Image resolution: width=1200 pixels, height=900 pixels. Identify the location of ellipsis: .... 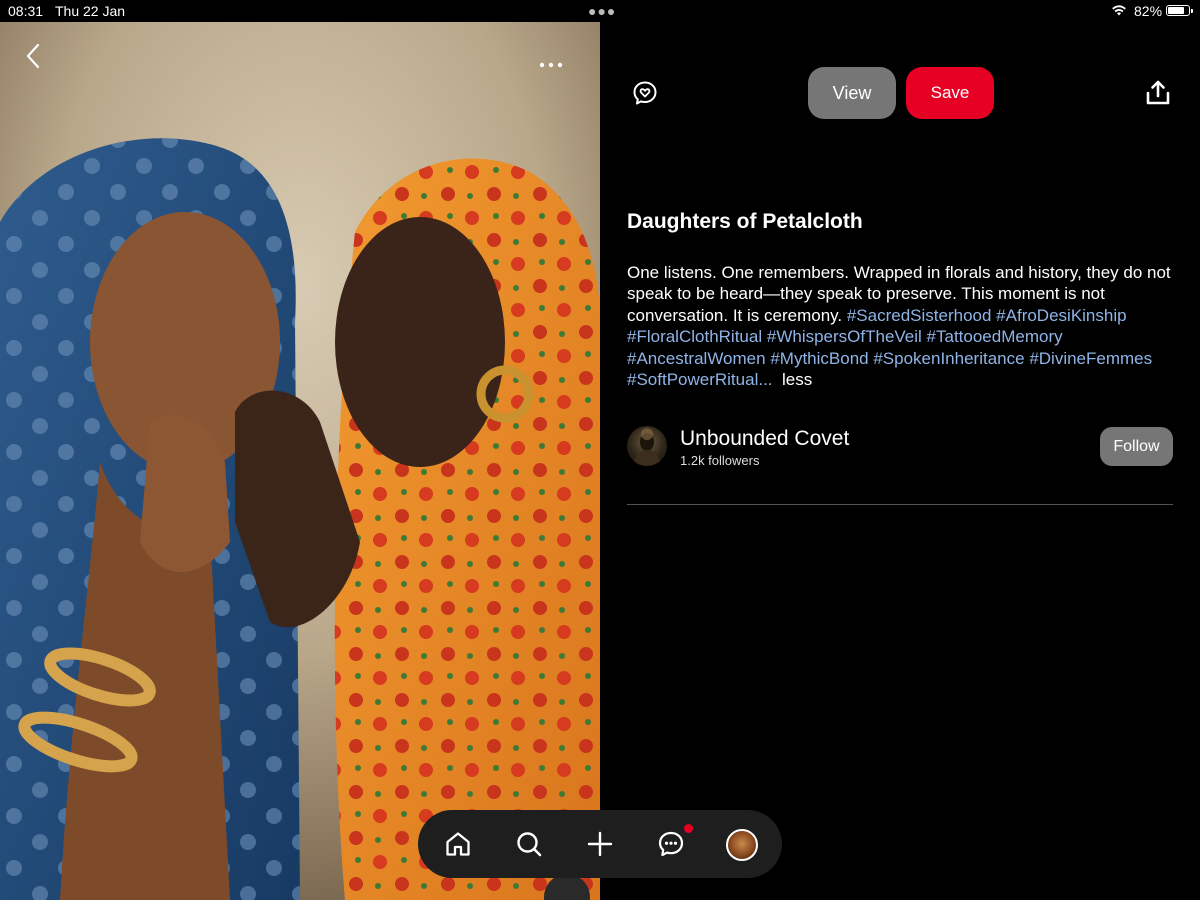
(765, 380).